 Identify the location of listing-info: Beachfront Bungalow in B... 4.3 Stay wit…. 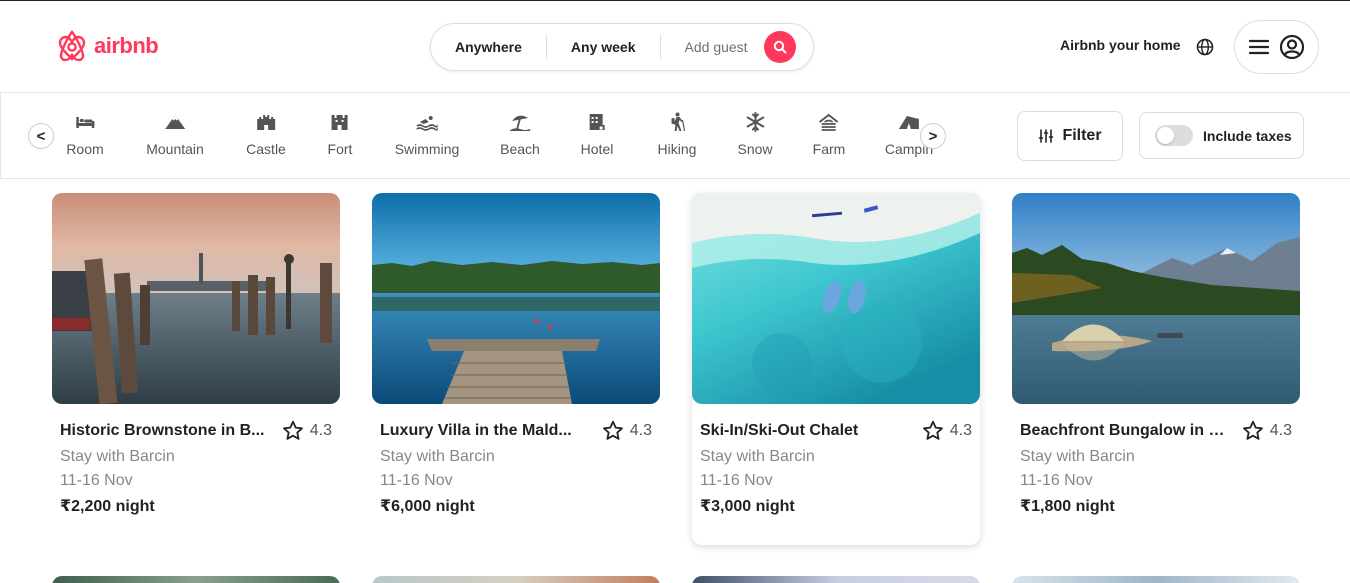
(1156, 468).